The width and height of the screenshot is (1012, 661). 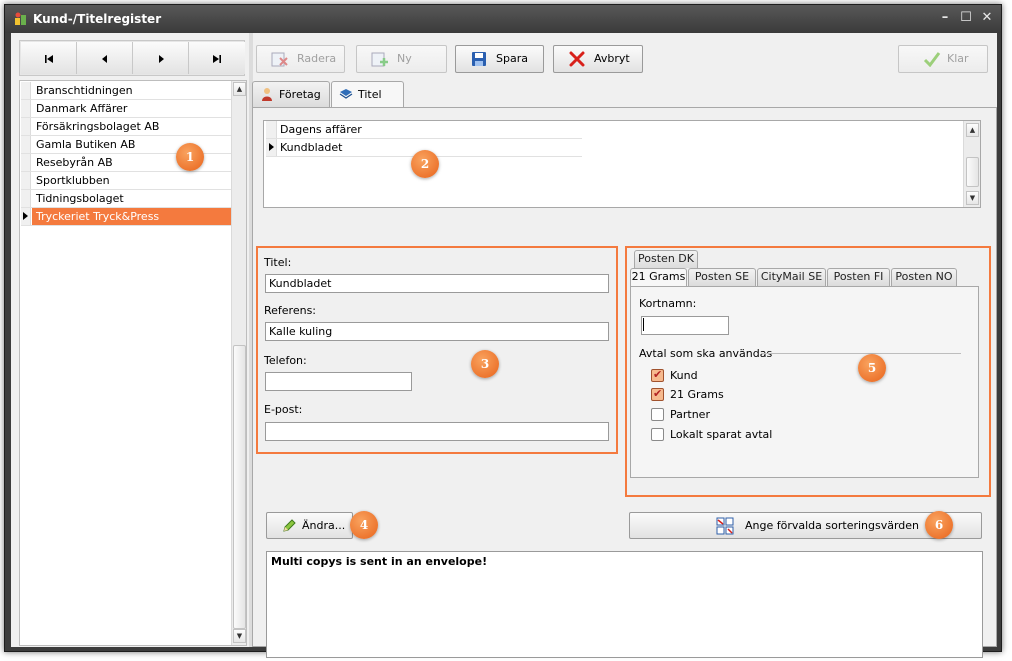 I want to click on titel-label: Titel:, so click(x=278, y=262).